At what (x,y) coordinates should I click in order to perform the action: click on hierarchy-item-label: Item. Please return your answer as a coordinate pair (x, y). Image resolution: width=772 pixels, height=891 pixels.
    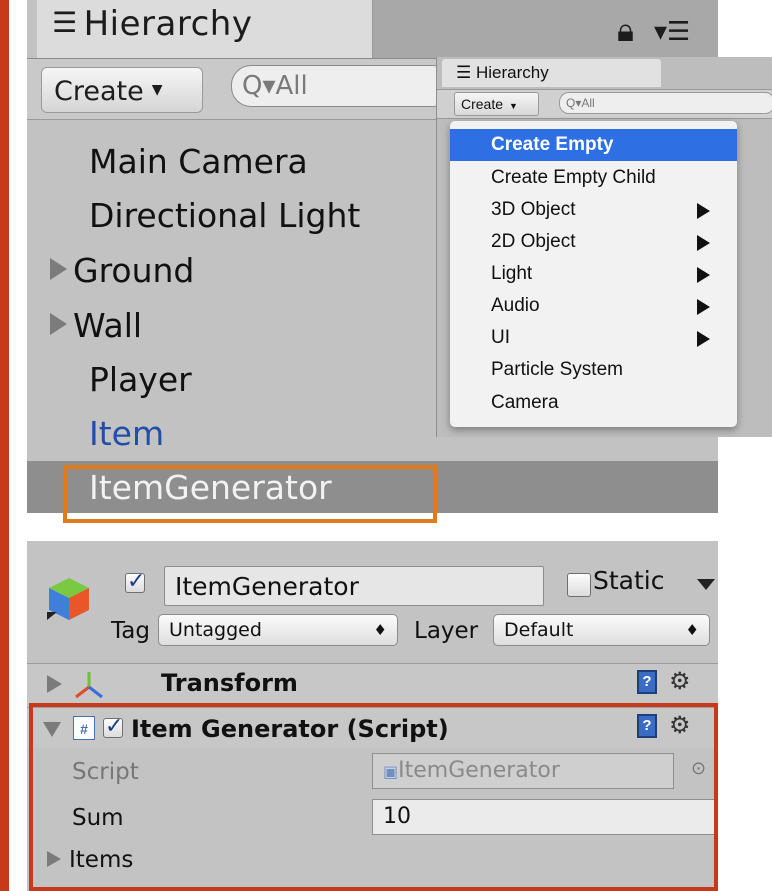
    Looking at the image, I should click on (127, 433).